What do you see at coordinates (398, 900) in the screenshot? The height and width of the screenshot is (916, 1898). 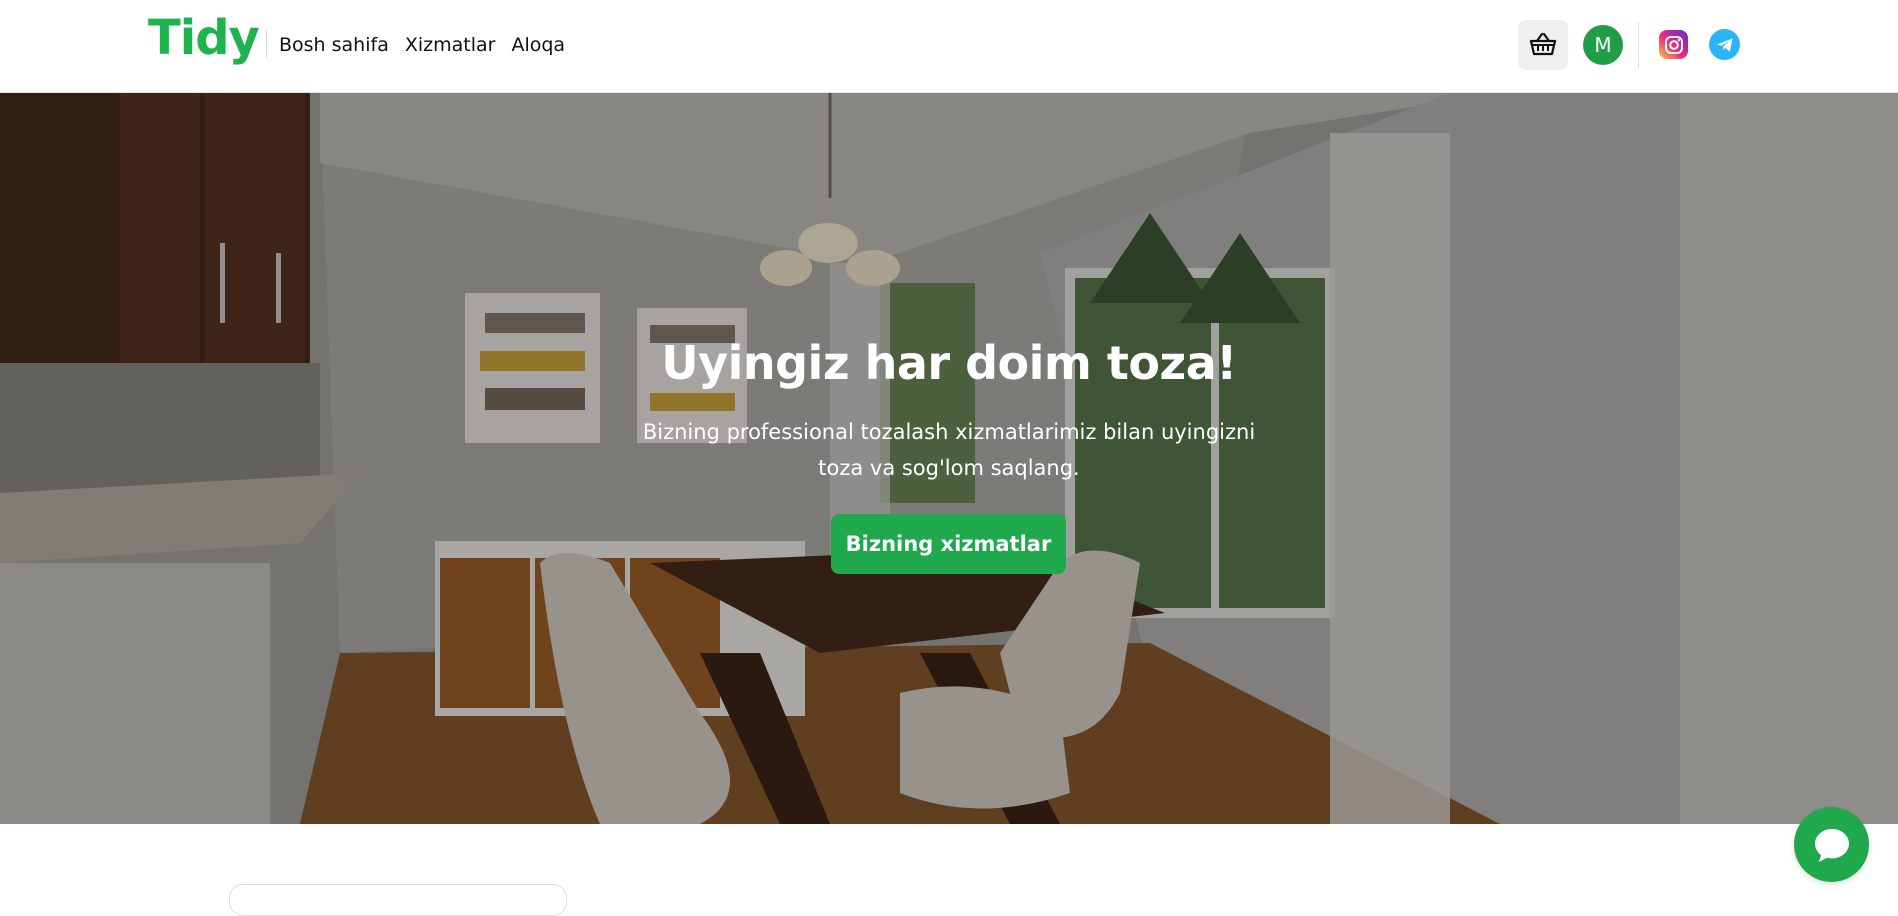 I see `service-card-peek` at bounding box center [398, 900].